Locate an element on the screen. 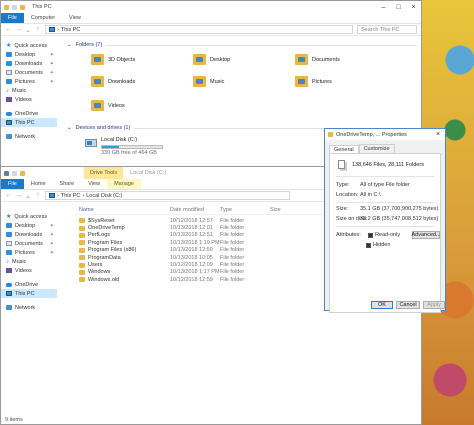  status-bar: 9 items is located at coordinates (14, 419).